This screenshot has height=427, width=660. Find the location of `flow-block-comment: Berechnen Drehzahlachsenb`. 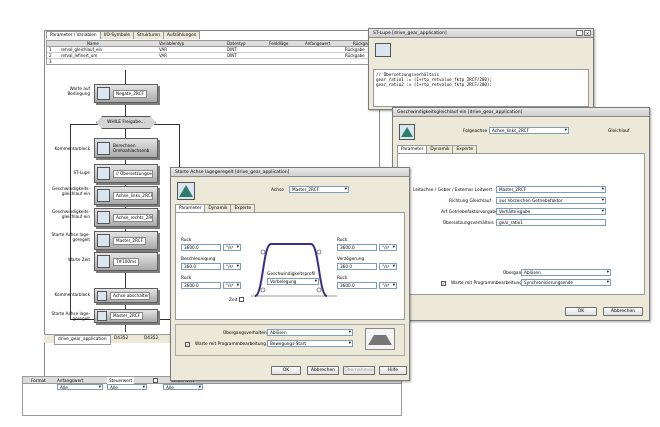

flow-block-comment: Berechnen Drehzahlachsenb is located at coordinates (126, 148).